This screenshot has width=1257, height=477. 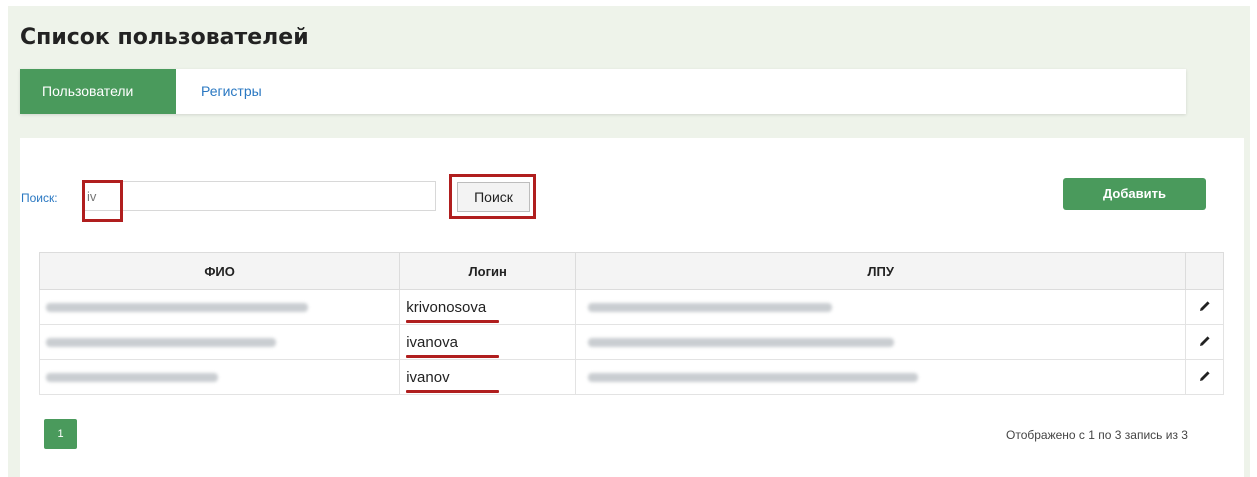 What do you see at coordinates (164, 37) in the screenshot?
I see `page-title: Список пользователей` at bounding box center [164, 37].